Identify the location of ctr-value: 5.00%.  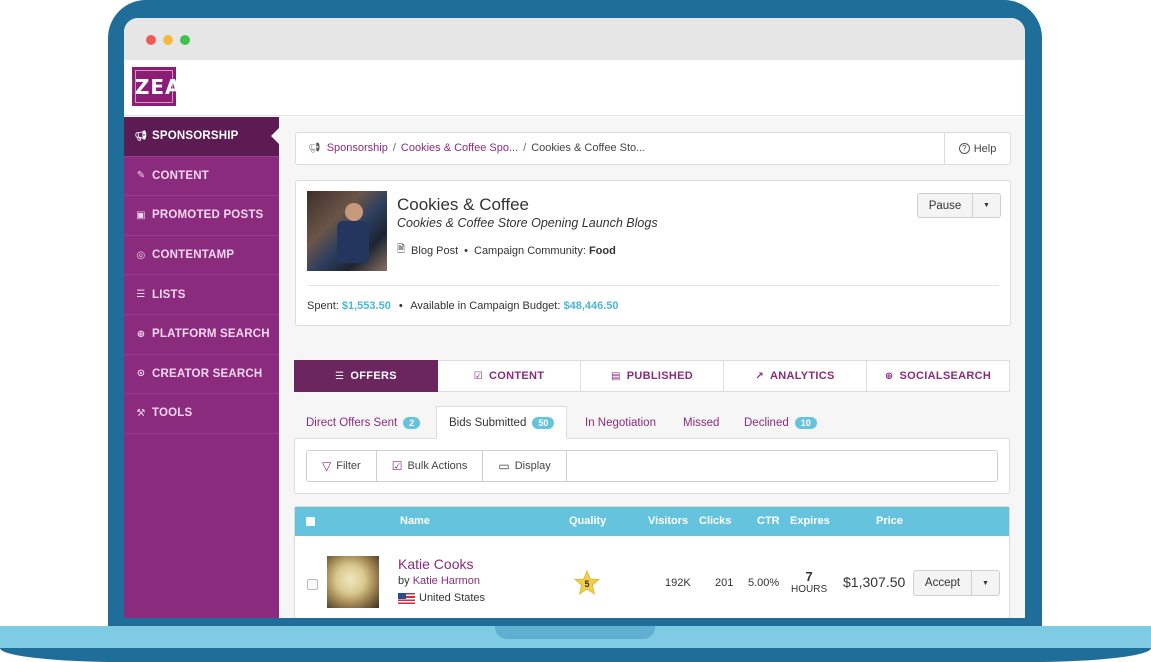
(764, 583).